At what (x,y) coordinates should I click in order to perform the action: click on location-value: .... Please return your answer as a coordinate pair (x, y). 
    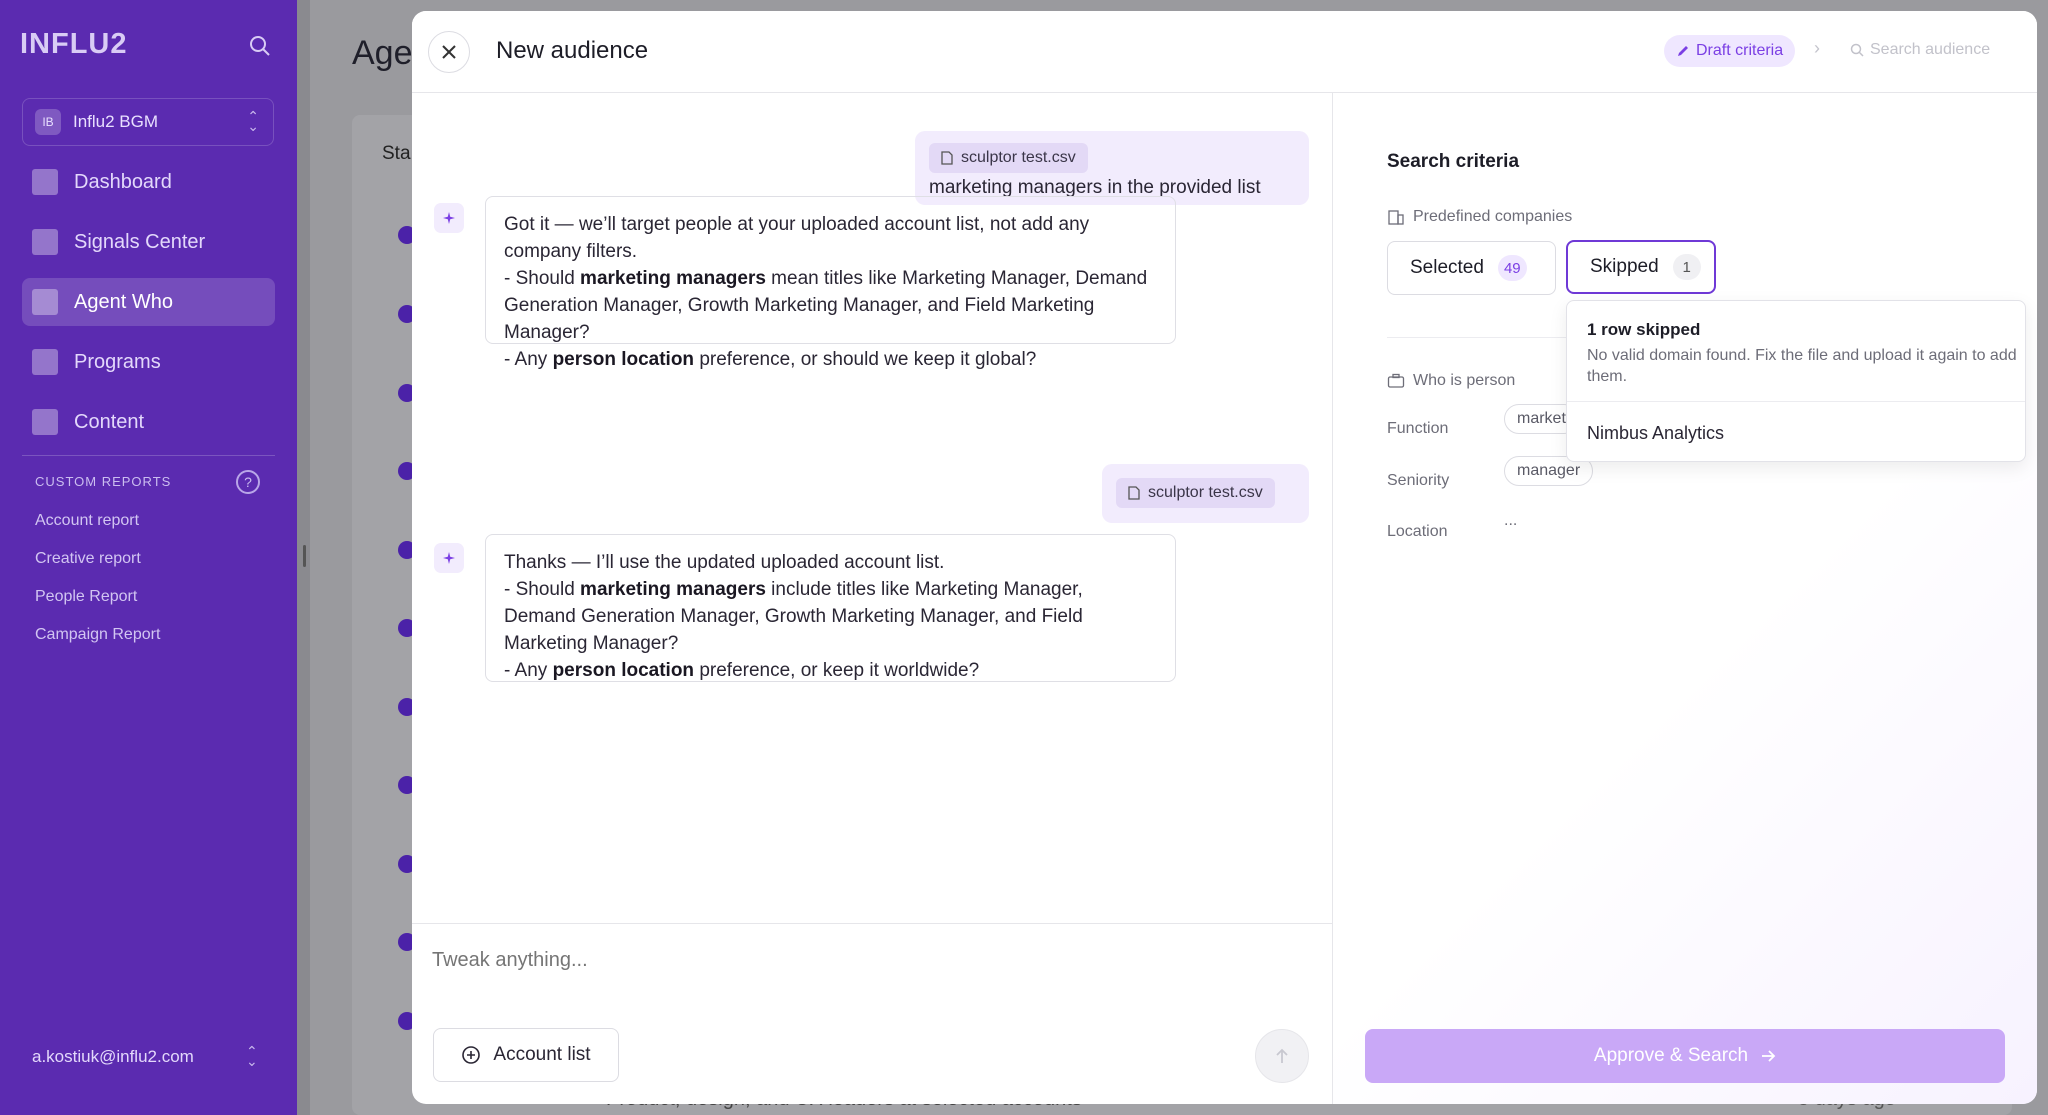
    Looking at the image, I should click on (1511, 520).